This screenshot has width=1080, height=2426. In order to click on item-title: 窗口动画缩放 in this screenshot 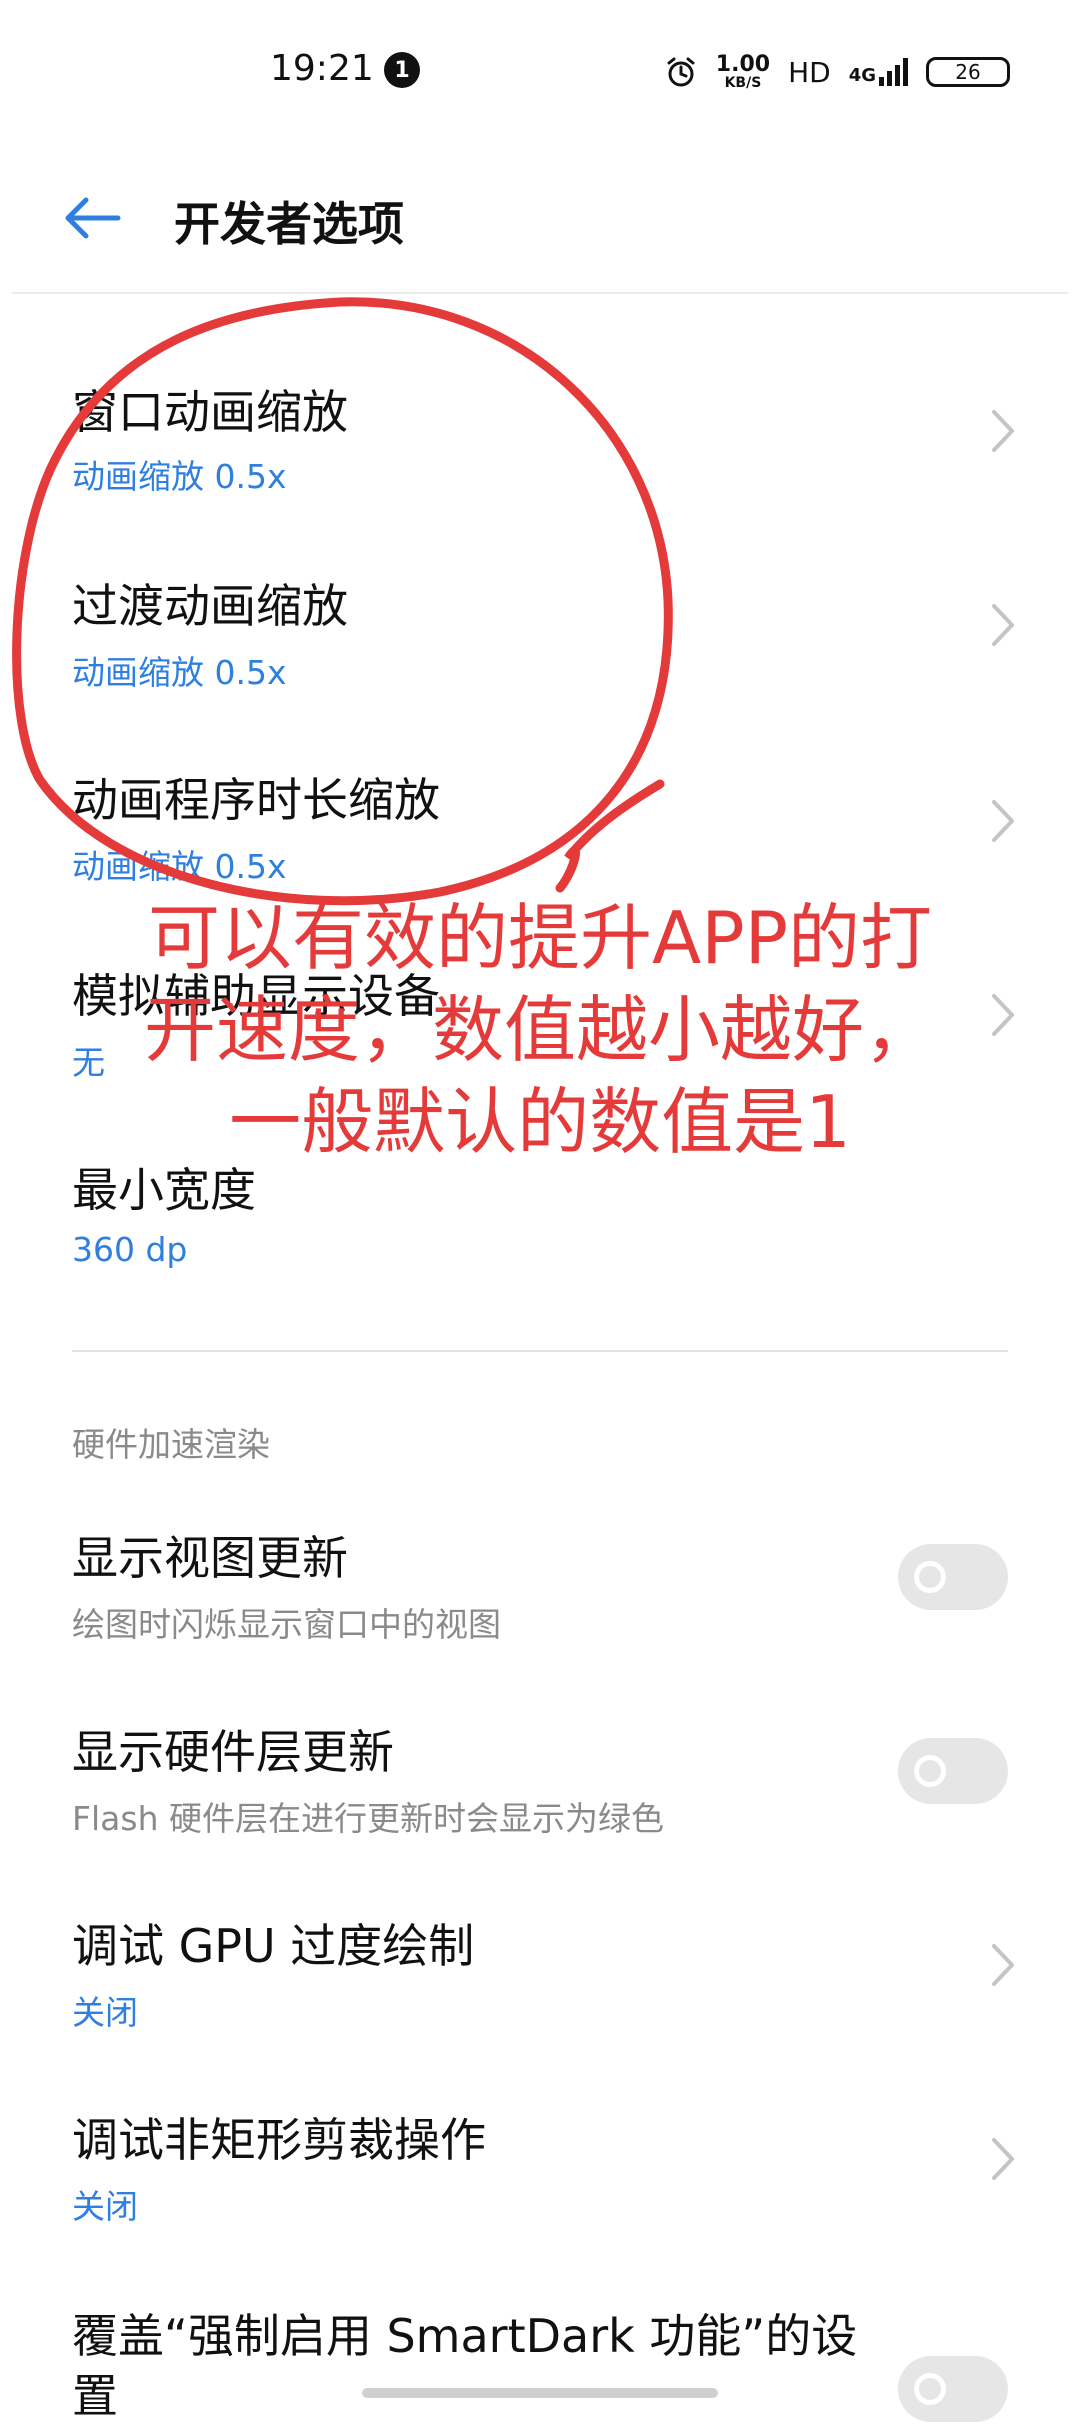, I will do `click(210, 412)`.